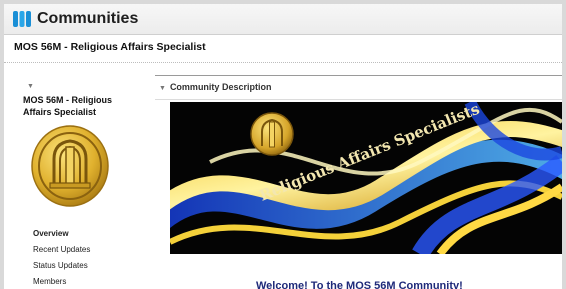 This screenshot has height=289, width=566. Describe the element at coordinates (70, 166) in the screenshot. I see `community-logo` at that location.